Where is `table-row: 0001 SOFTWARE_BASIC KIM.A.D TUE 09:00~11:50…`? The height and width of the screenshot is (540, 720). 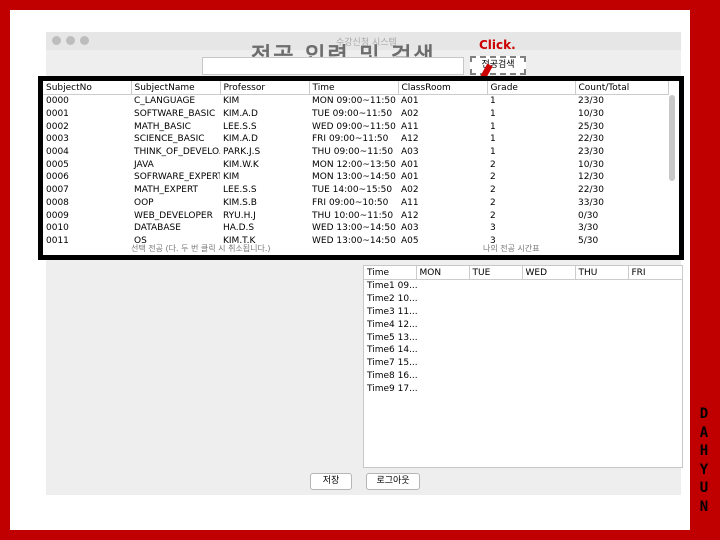
table-row: 0001 SOFTWARE_BASIC KIM.A.D TUE 09:00~11:50… is located at coordinates (355, 114).